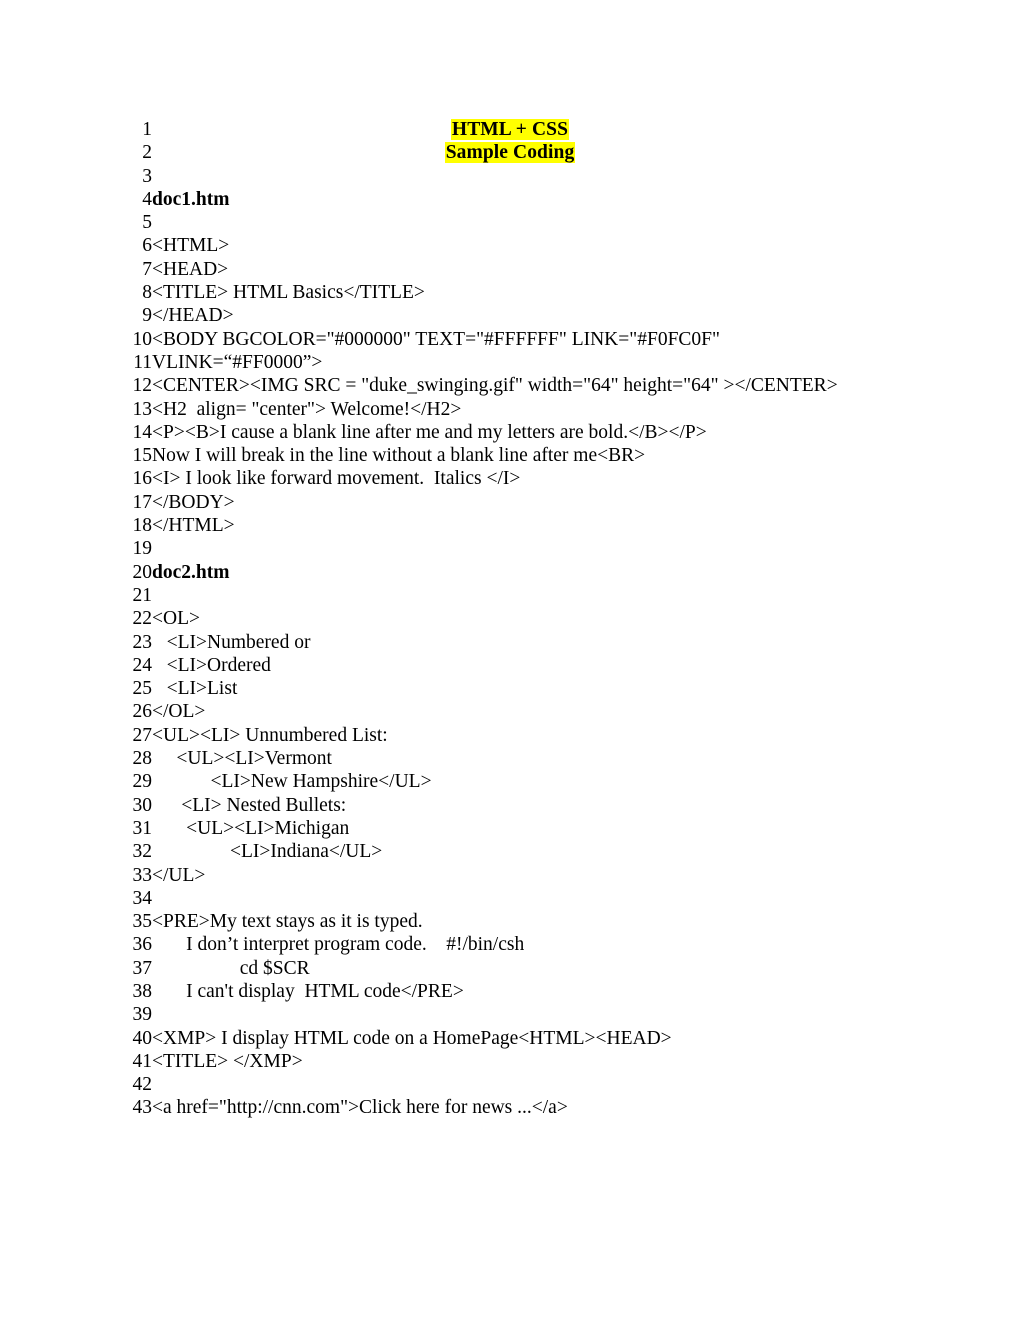 The width and height of the screenshot is (1020, 1320). Describe the element at coordinates (142, 409) in the screenshot. I see `line-number: 13` at that location.